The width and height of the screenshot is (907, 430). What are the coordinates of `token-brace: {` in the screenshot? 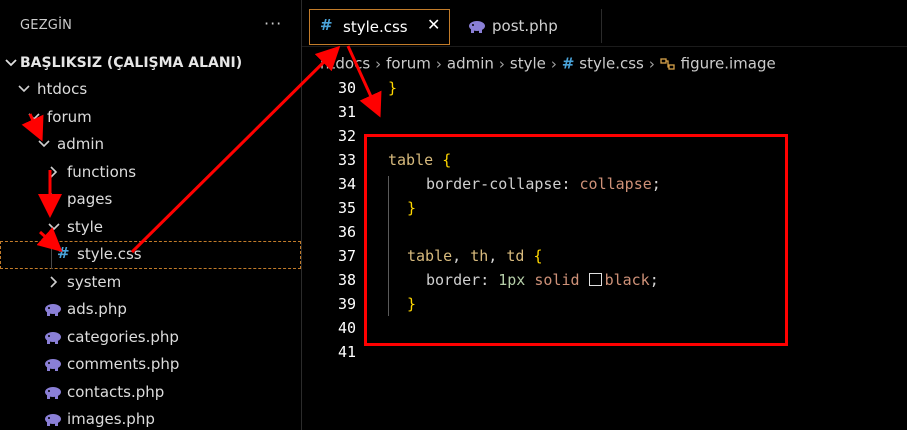 It's located at (447, 160).